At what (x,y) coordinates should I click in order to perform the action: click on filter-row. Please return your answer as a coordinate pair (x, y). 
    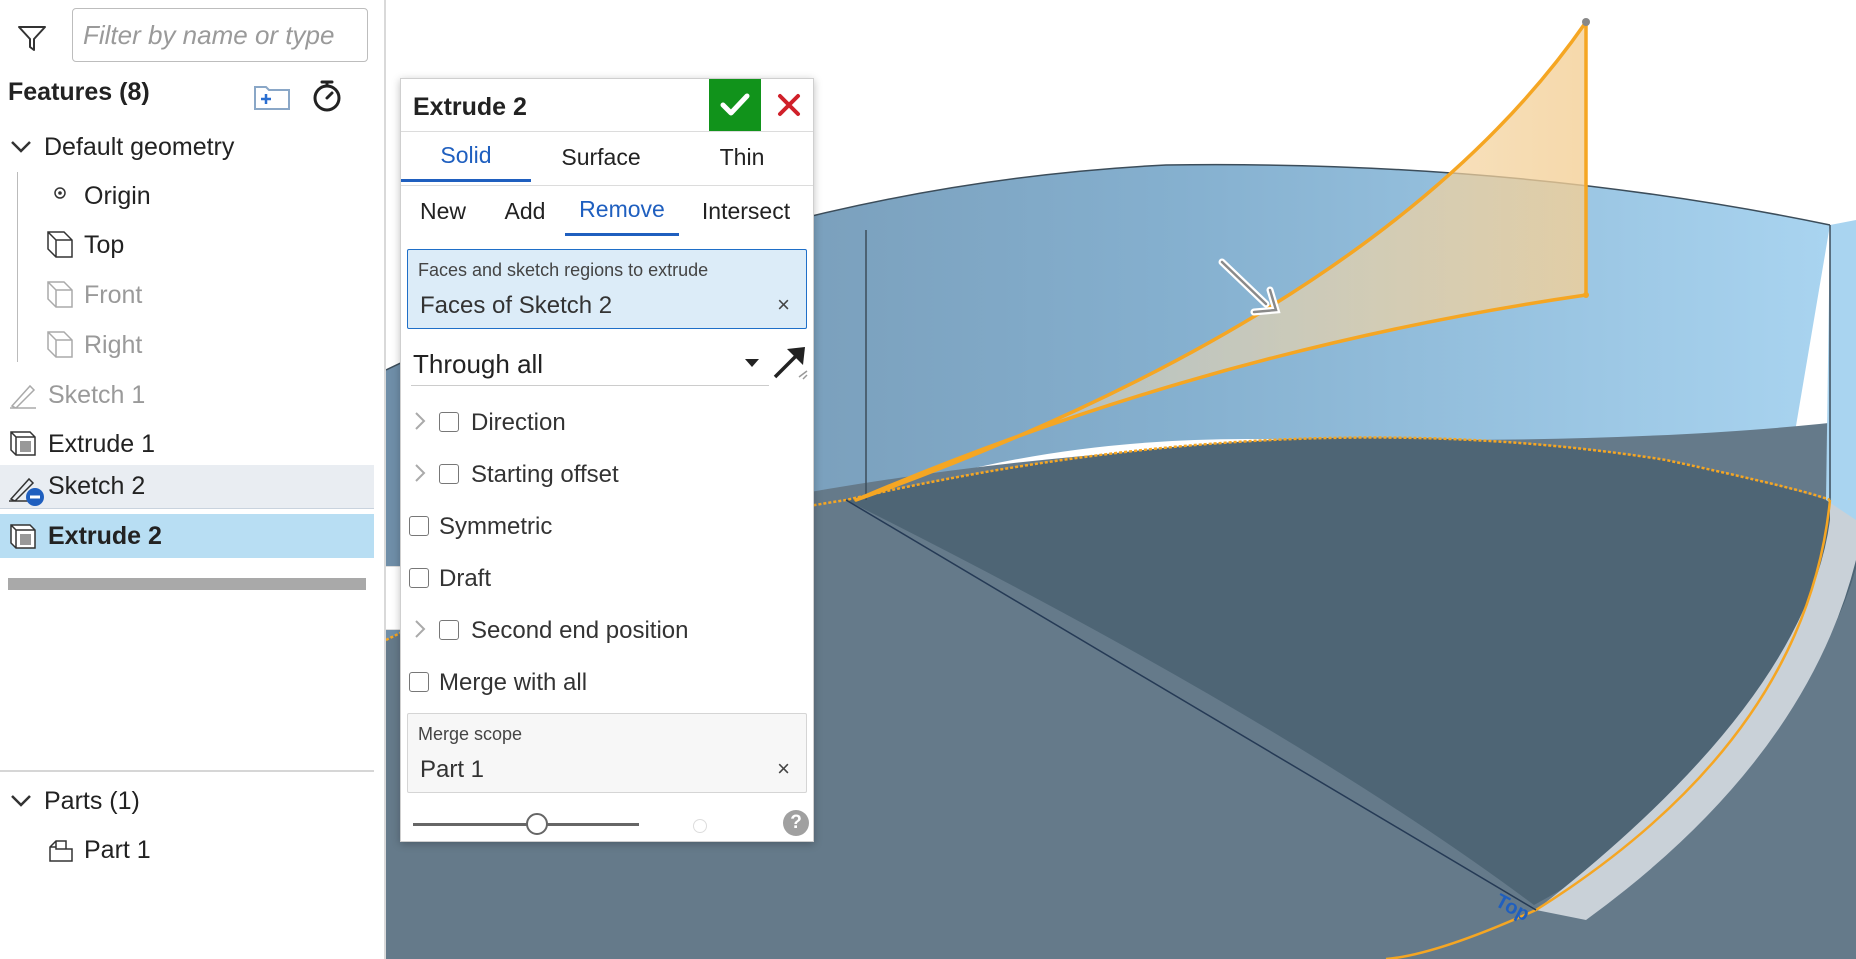
    Looking at the image, I should click on (193, 36).